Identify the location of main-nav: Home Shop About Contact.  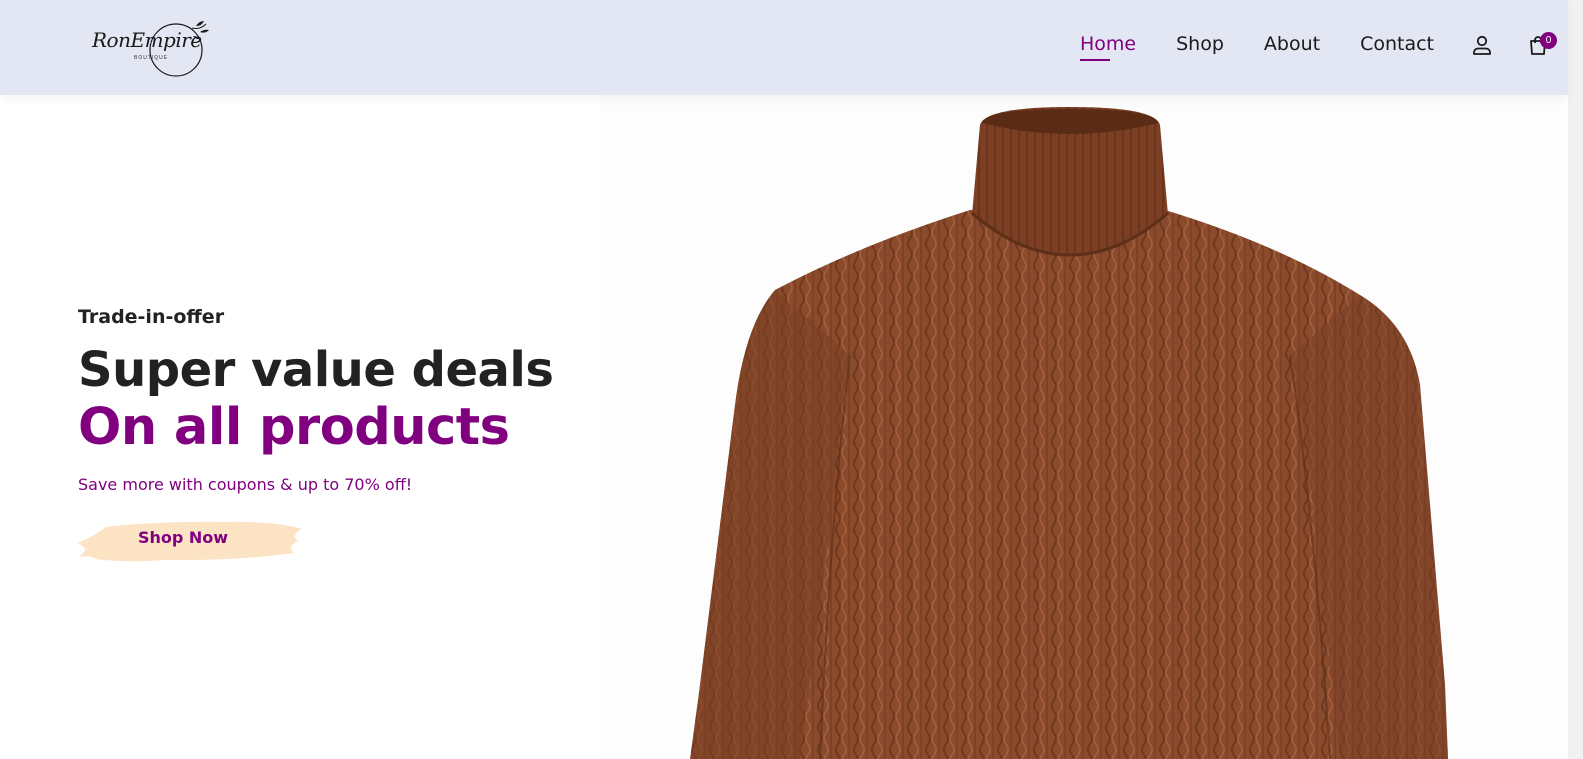
(1237, 45).